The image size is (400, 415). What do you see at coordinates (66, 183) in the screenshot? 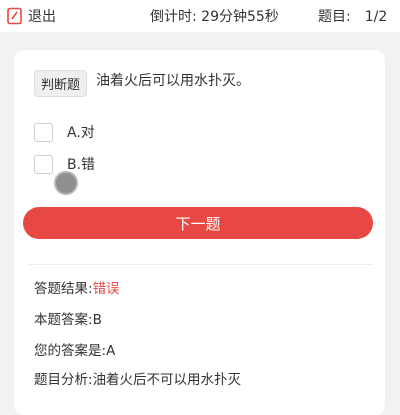
I see `touch-indicator` at bounding box center [66, 183].